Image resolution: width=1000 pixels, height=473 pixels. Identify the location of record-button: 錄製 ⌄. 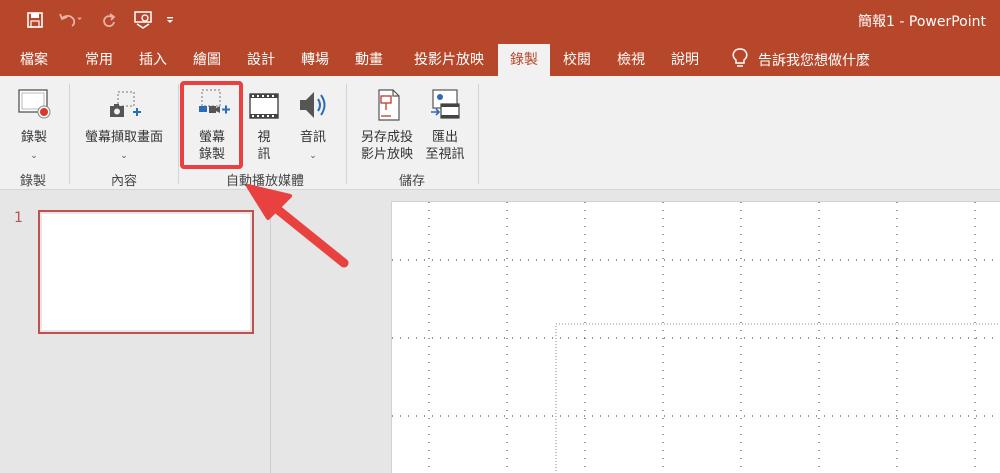
(34, 125).